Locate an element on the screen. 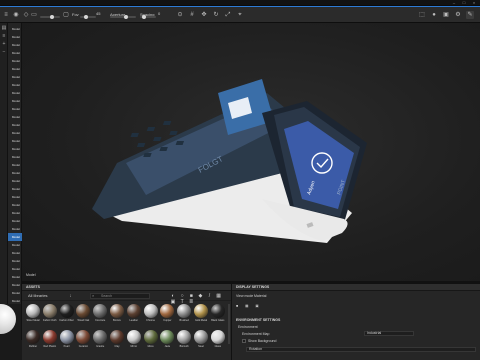 The image size is (480, 360). brush-icon: / is located at coordinates (210, 296).